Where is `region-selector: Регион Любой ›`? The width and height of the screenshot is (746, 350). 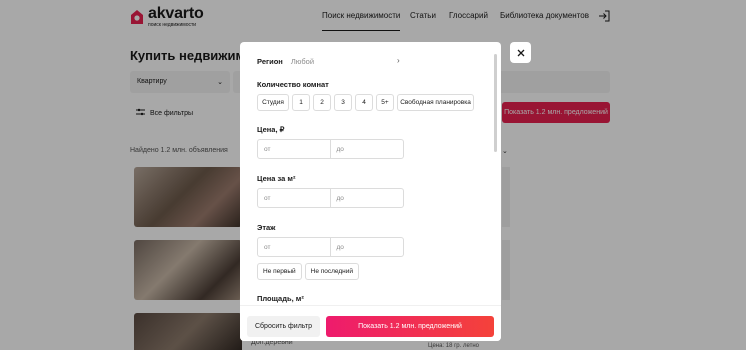 region-selector: Регион Любой › is located at coordinates (331, 61).